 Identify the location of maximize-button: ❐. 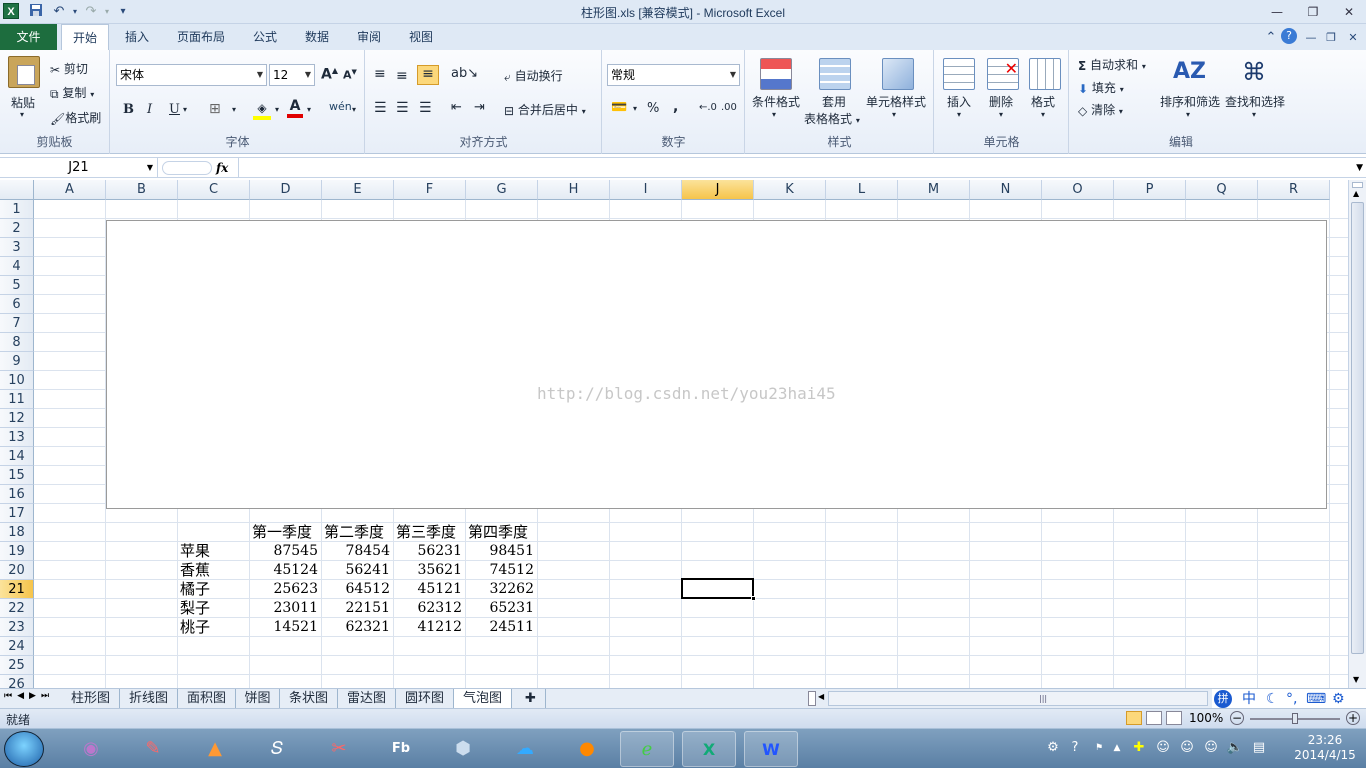
(1313, 12).